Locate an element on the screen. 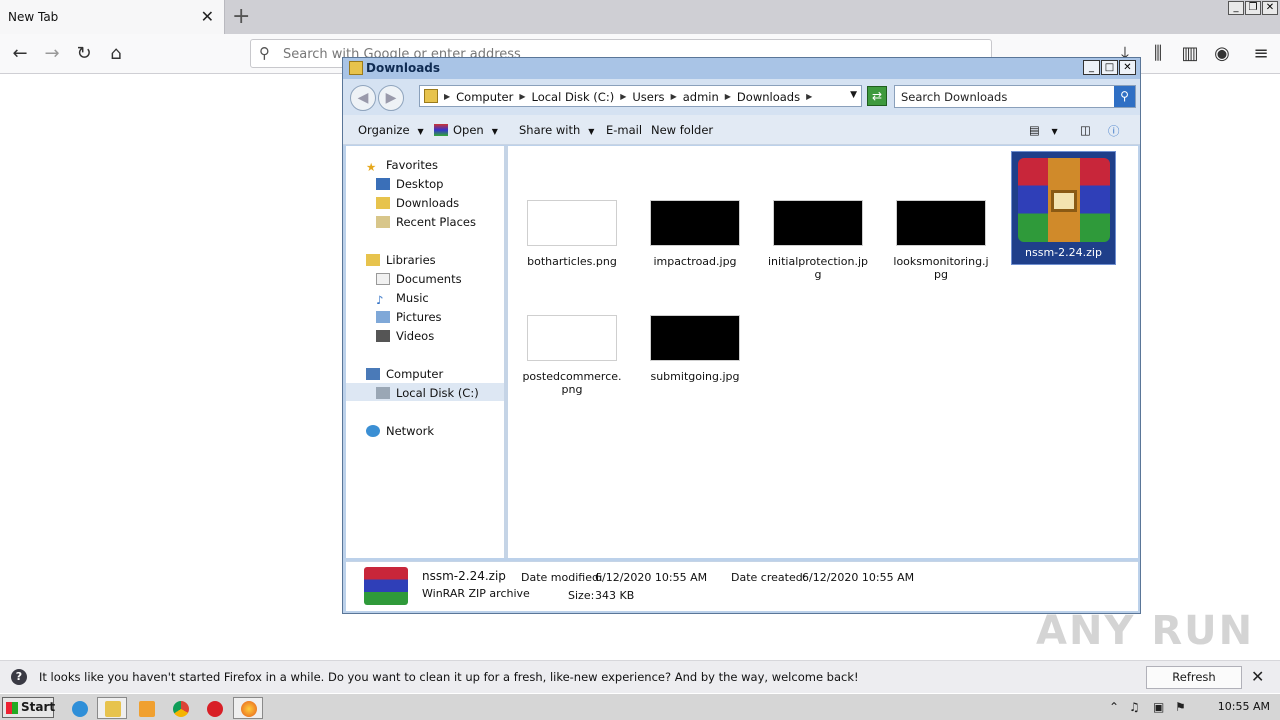 The height and width of the screenshot is (720, 1280). chevron-down-icon: ▼ is located at coordinates (853, 95).